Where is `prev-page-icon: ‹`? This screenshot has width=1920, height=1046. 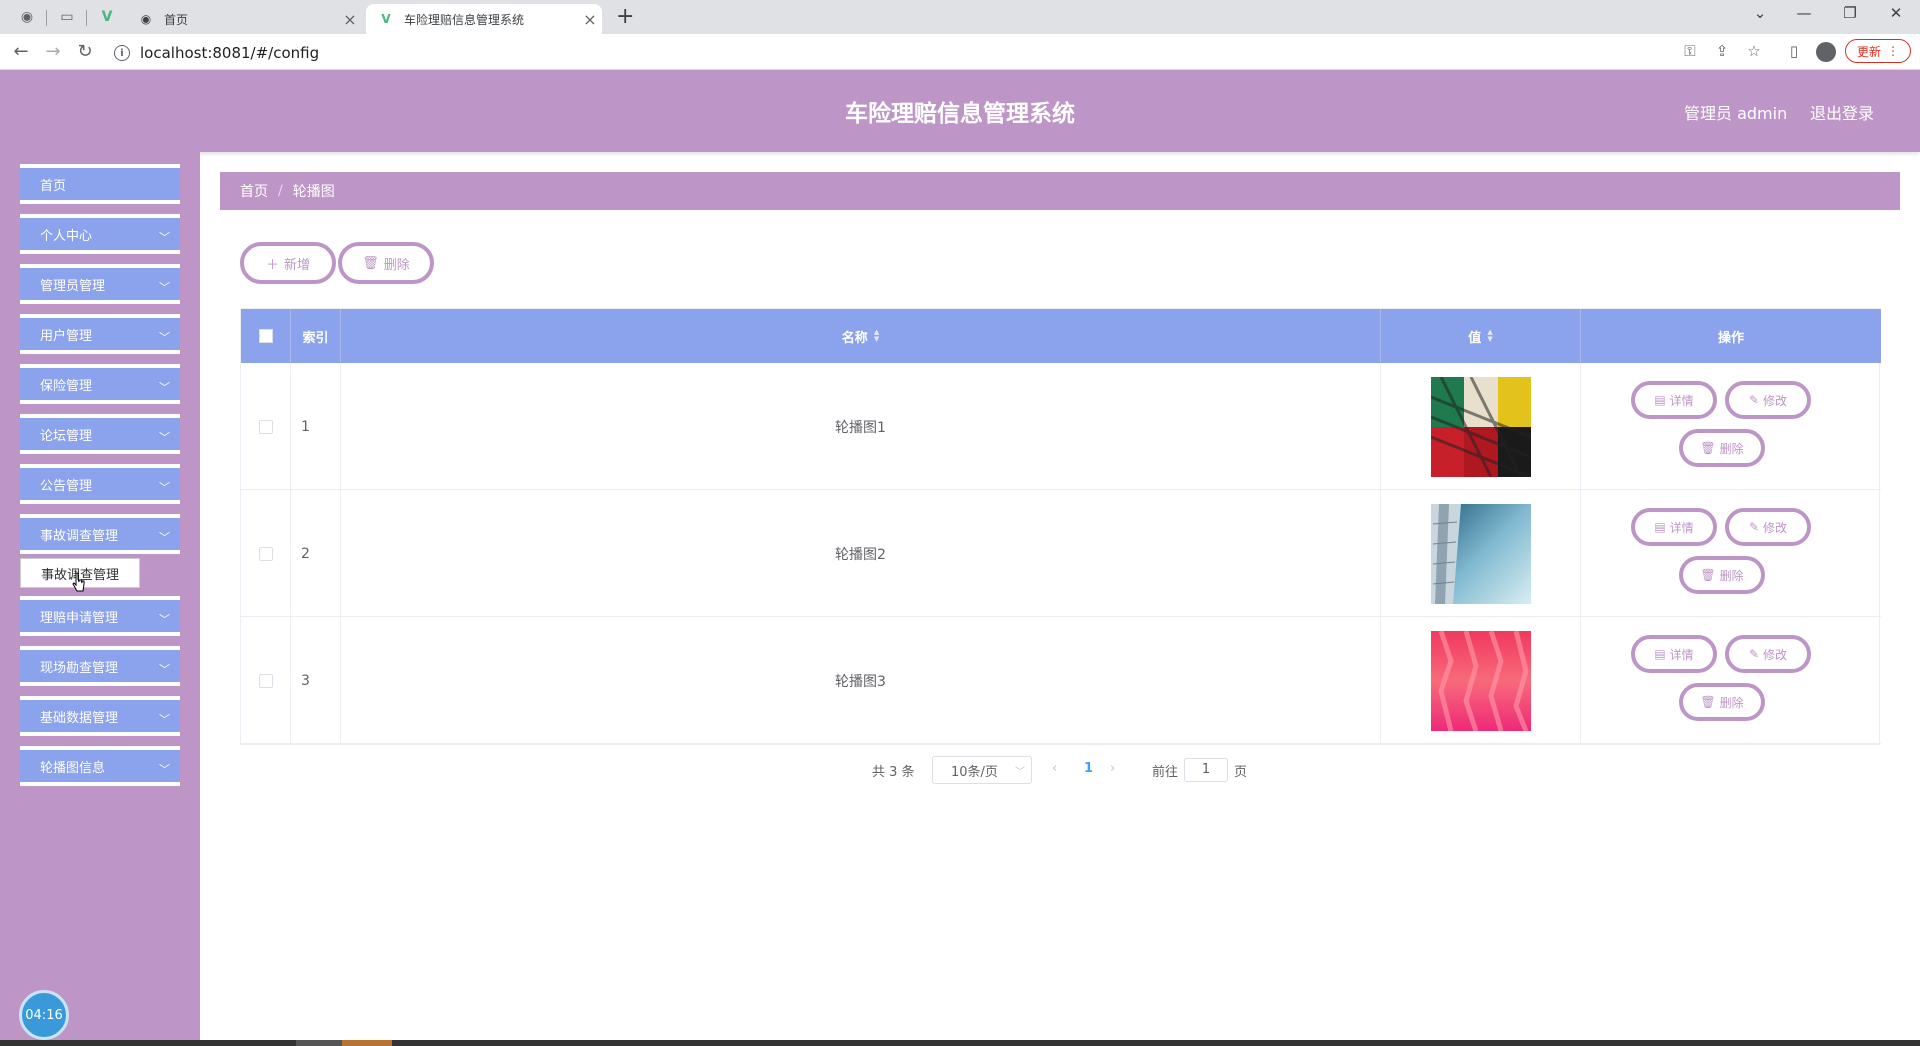
prev-page-icon: ‹ is located at coordinates (1054, 768).